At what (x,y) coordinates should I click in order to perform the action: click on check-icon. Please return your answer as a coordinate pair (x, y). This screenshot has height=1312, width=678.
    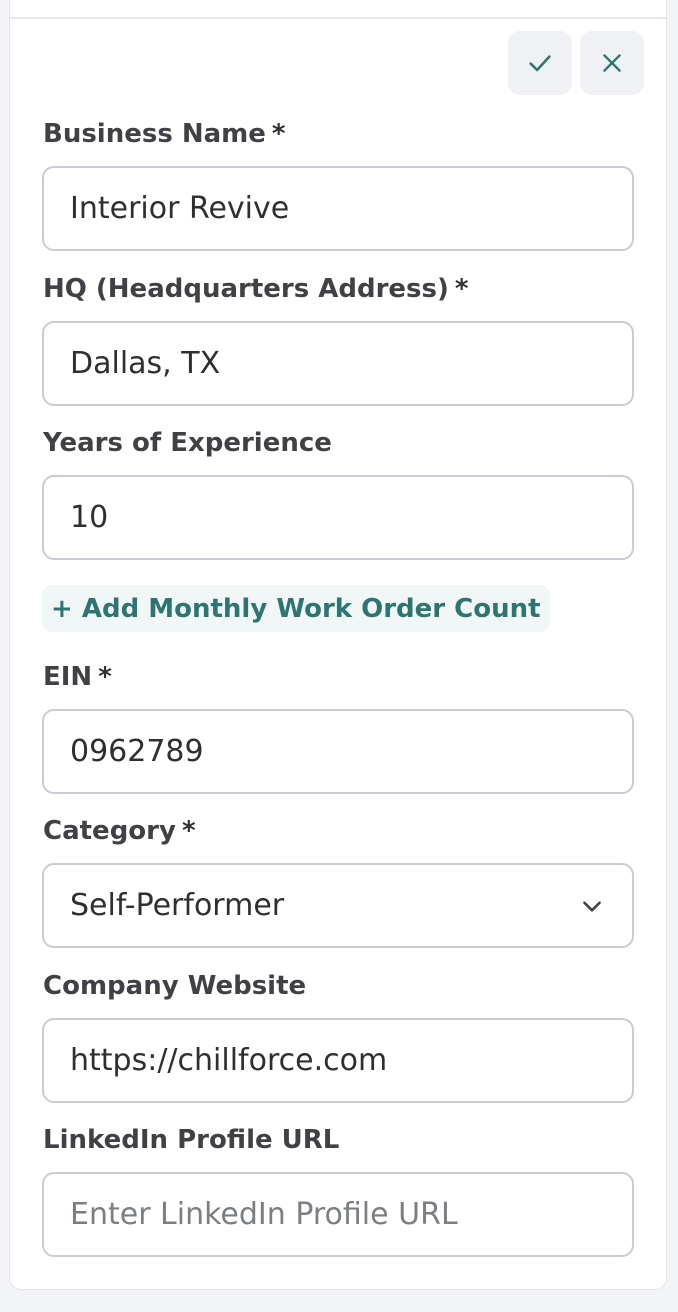
    Looking at the image, I should click on (540, 63).